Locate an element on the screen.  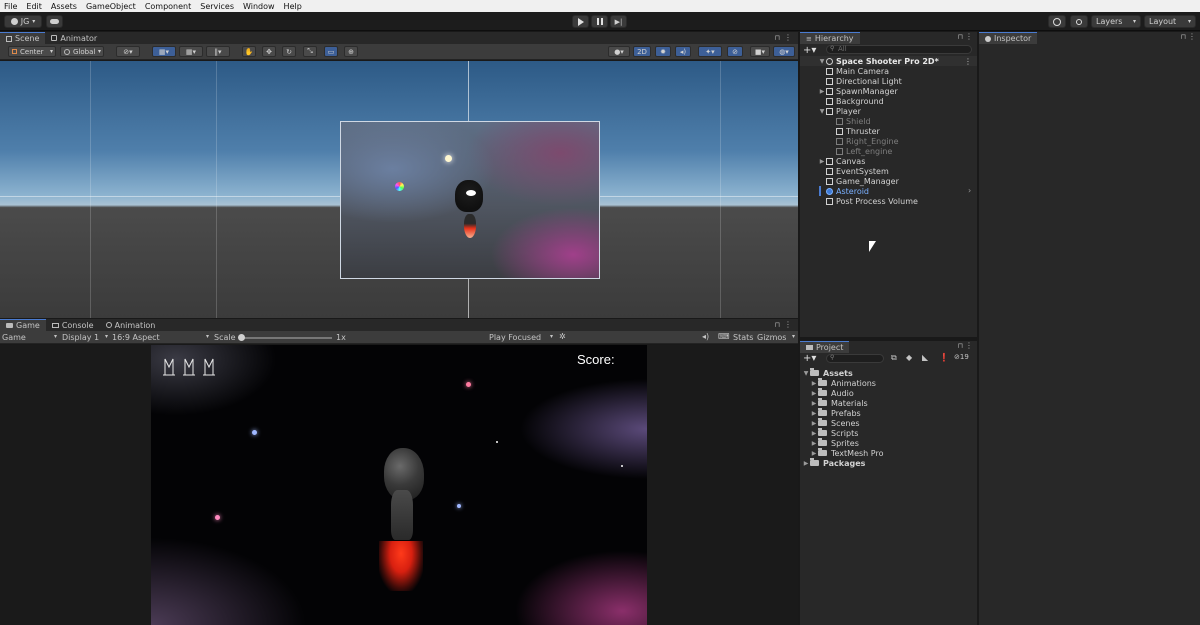
assets-folder-row: ▼ Assets is located at coordinates (826, 373).